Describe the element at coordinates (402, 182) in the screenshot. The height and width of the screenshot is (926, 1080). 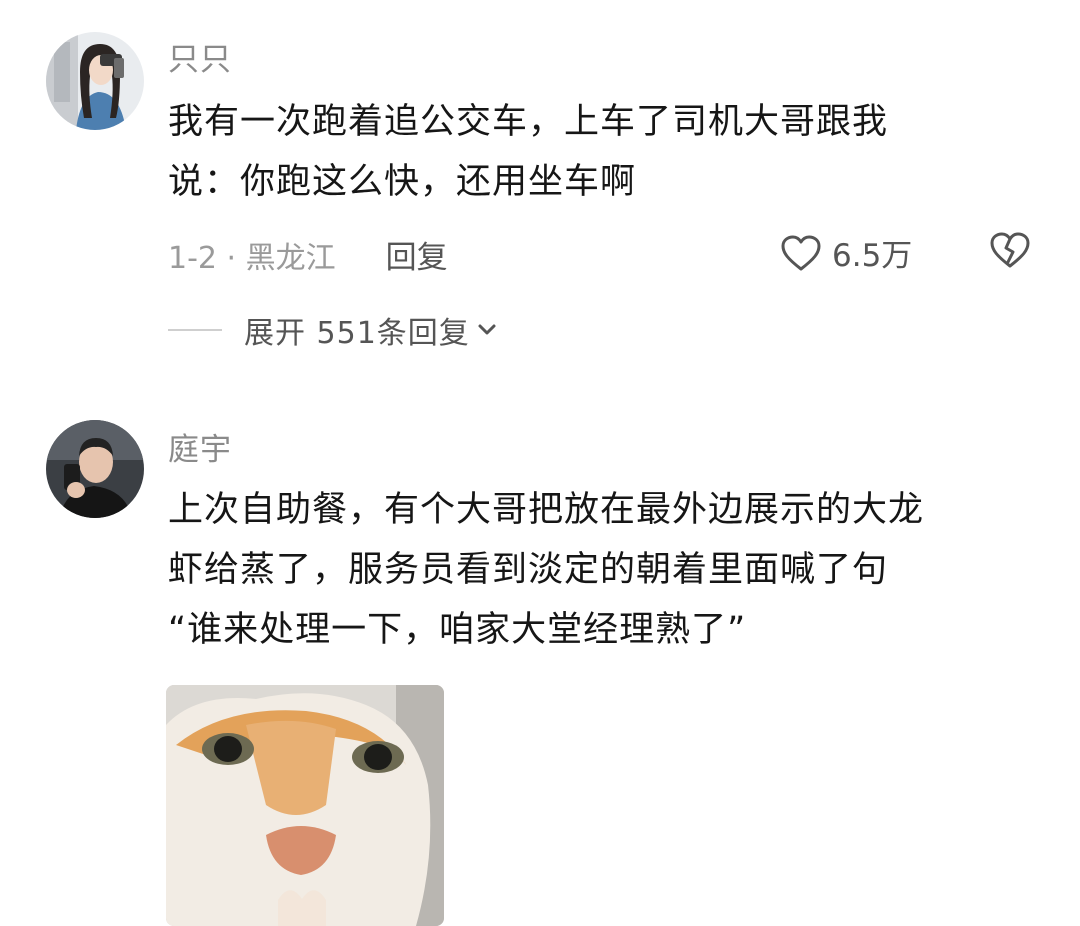
I see `comment-text-line: 说：你跑这么快，还用坐车啊` at that location.